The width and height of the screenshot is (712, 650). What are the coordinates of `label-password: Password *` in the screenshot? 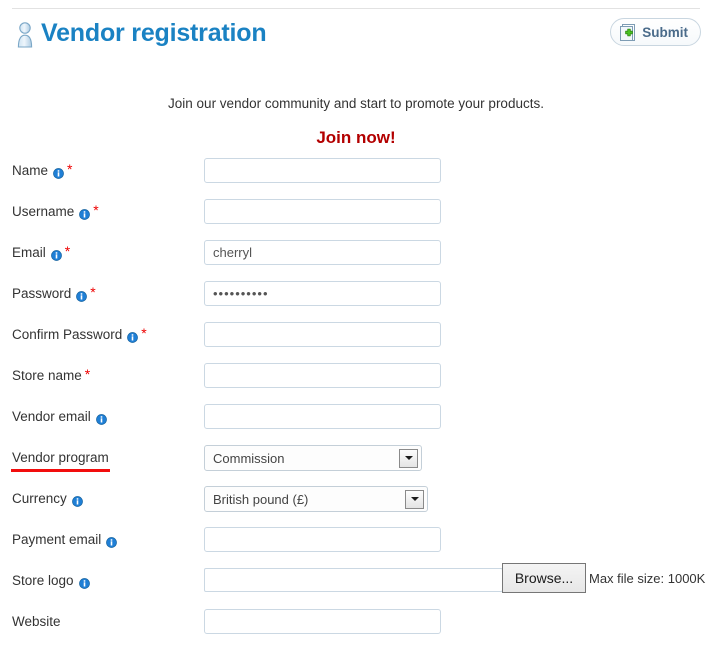 It's located at (54, 293).